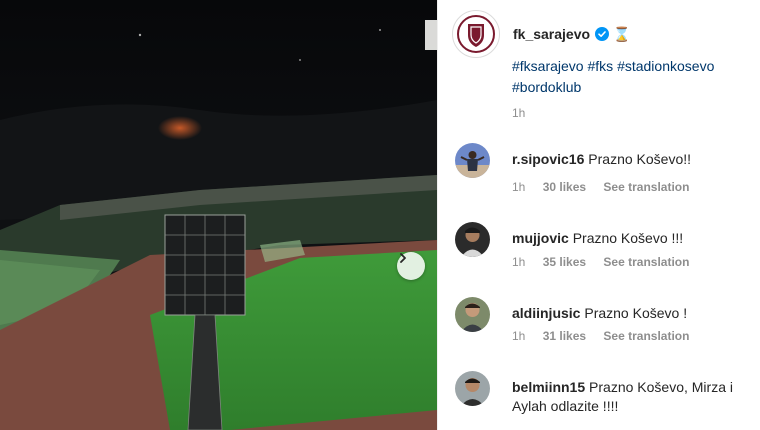 The width and height of the screenshot is (760, 430). Describe the element at coordinates (636, 313) in the screenshot. I see `comment-body: Prazno Koševo !` at that location.